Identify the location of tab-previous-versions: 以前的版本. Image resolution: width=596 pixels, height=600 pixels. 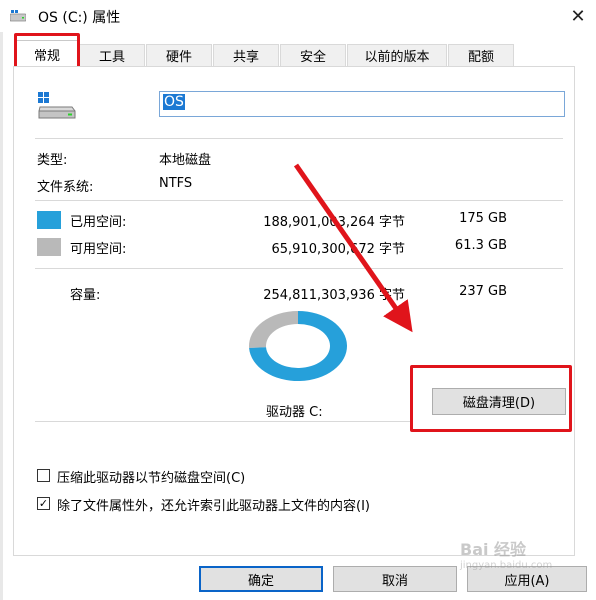
(397, 55).